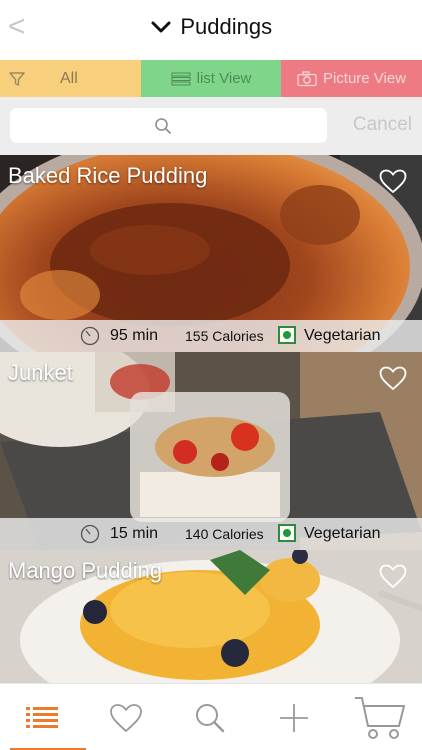 This screenshot has height=750, width=422. I want to click on tab-search, so click(210, 717).